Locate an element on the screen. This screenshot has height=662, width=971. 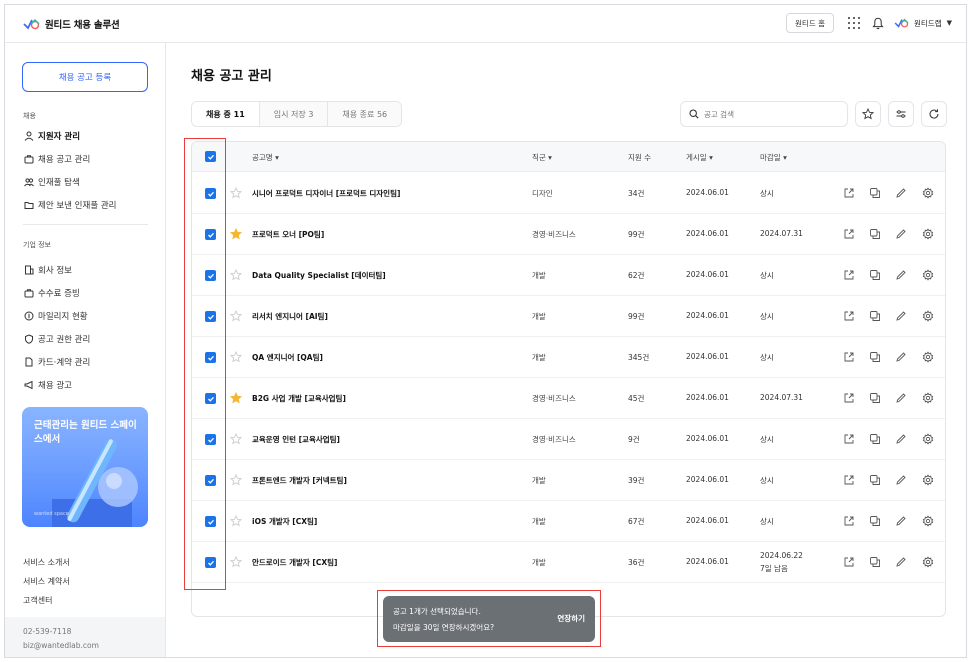
column-header-deadline: 마감일 ▾ is located at coordinates (773, 157).